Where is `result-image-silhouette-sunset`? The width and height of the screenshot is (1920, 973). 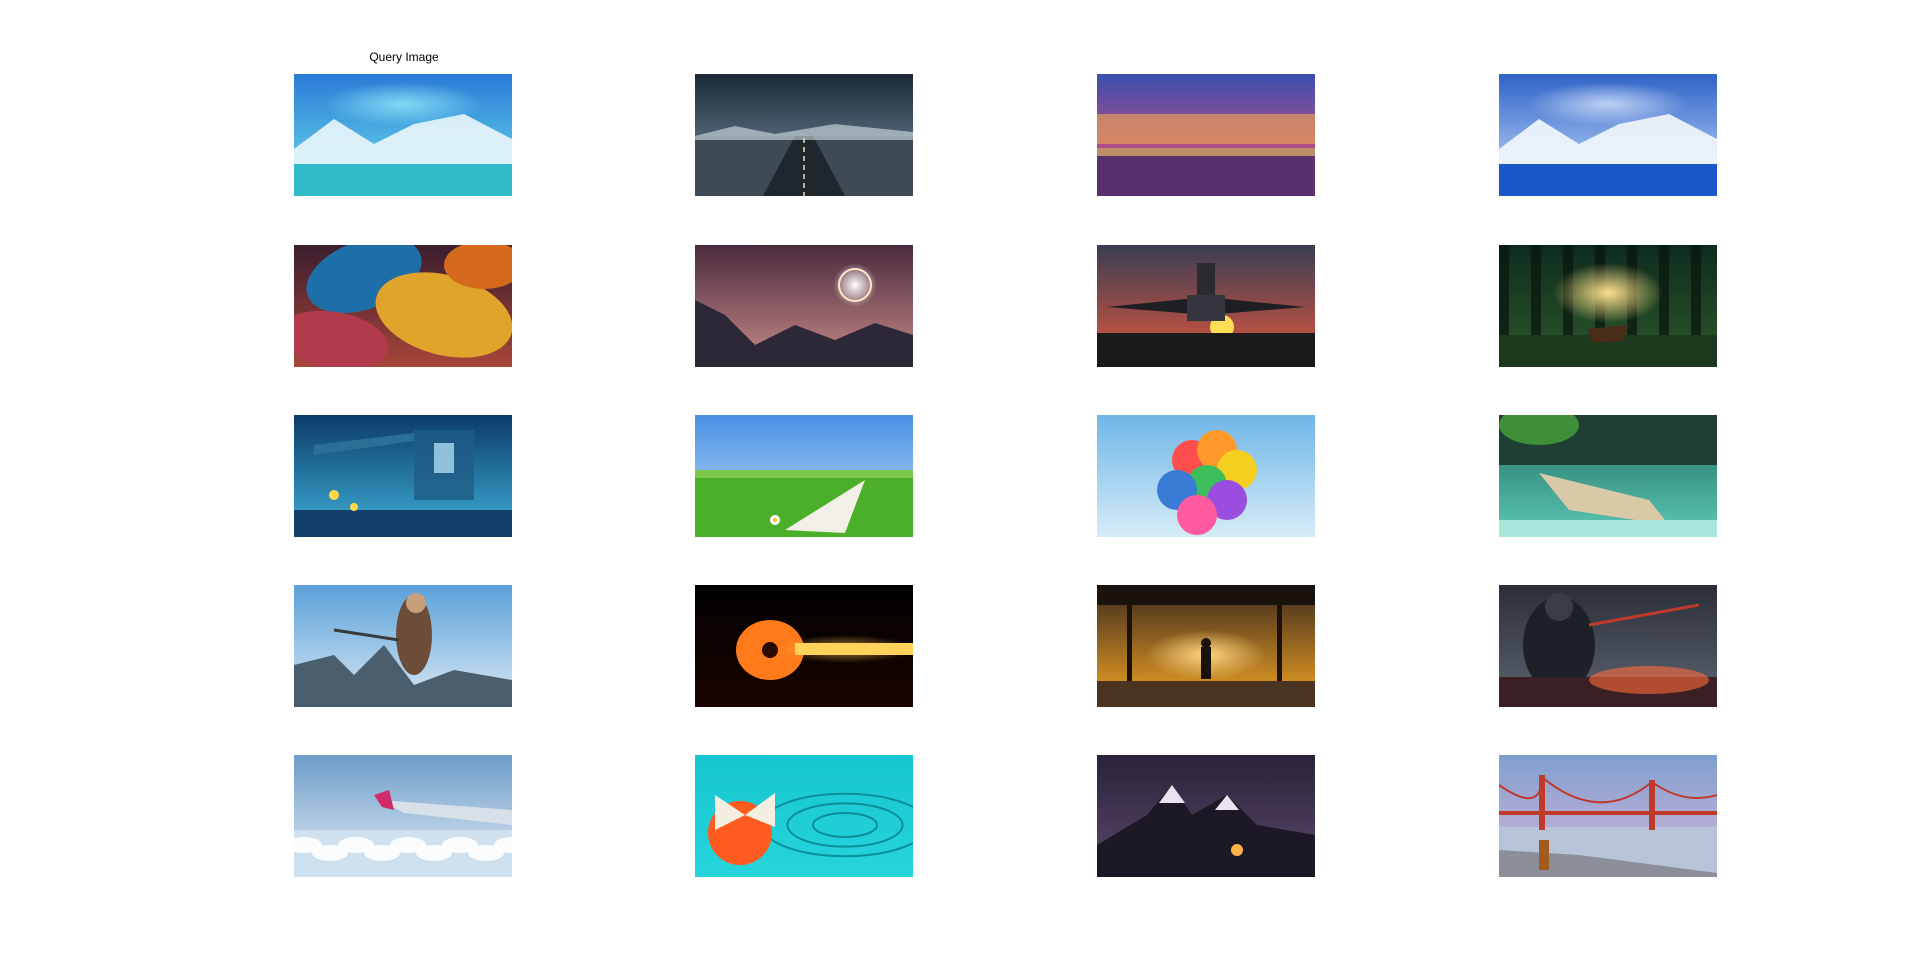
result-image-silhouette-sunset is located at coordinates (1206, 646).